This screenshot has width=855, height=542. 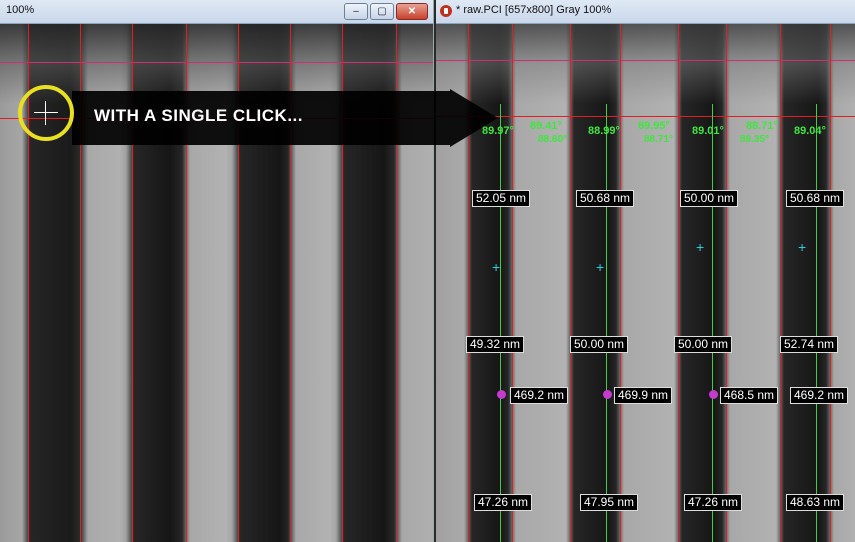 What do you see at coordinates (755, 139) in the screenshot?
I see `sidewall-angle-sub: 89.35°` at bounding box center [755, 139].